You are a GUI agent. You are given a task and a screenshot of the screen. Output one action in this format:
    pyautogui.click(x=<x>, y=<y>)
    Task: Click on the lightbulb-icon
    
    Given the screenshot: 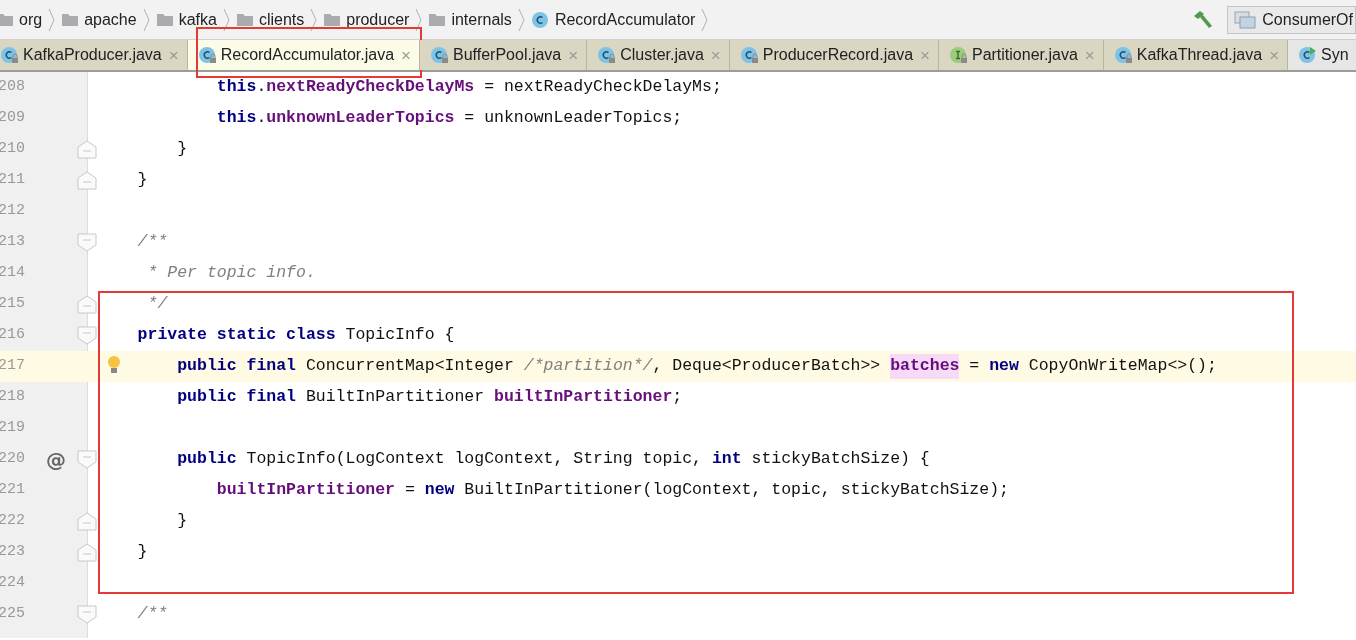 What is the action you would take?
    pyautogui.click(x=114, y=365)
    